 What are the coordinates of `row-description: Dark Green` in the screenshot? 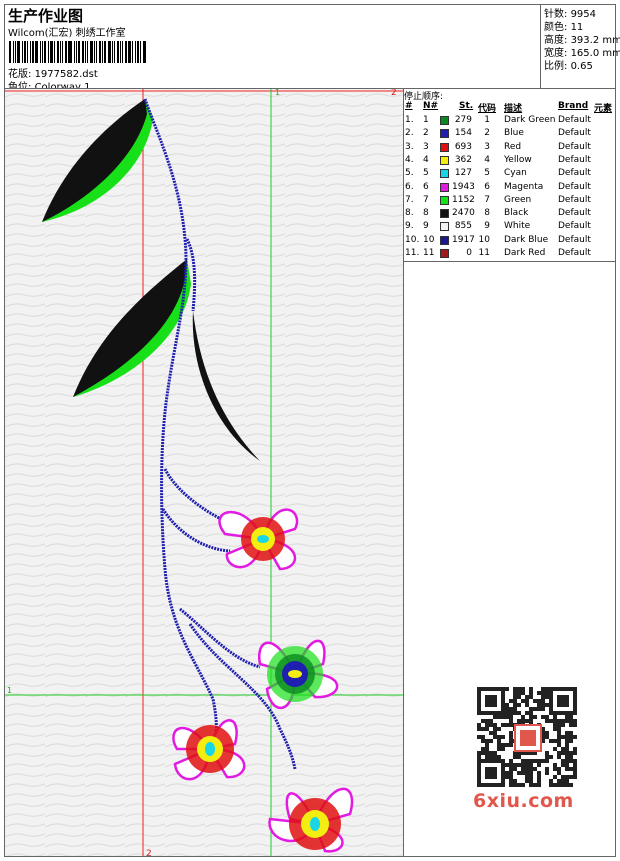 It's located at (530, 120).